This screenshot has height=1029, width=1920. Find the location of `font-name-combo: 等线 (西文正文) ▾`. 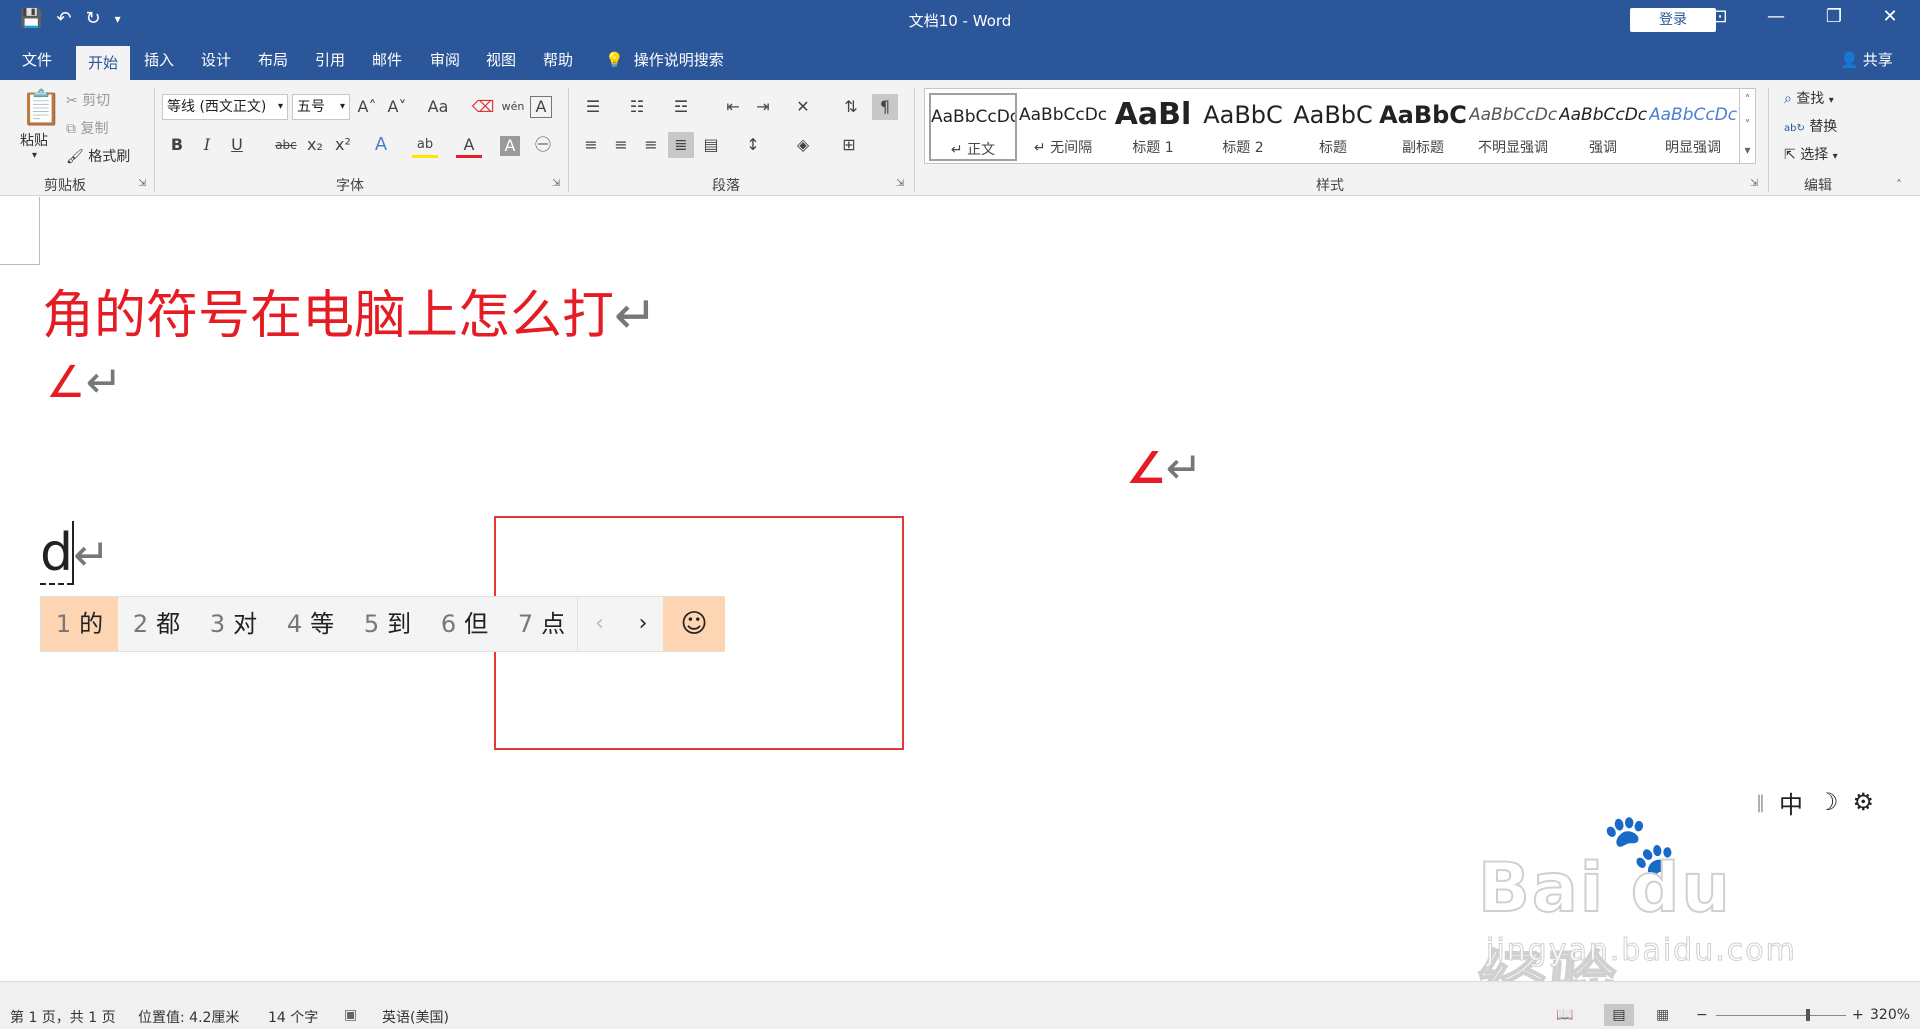

font-name-combo: 等线 (西文正文) ▾ is located at coordinates (225, 107).